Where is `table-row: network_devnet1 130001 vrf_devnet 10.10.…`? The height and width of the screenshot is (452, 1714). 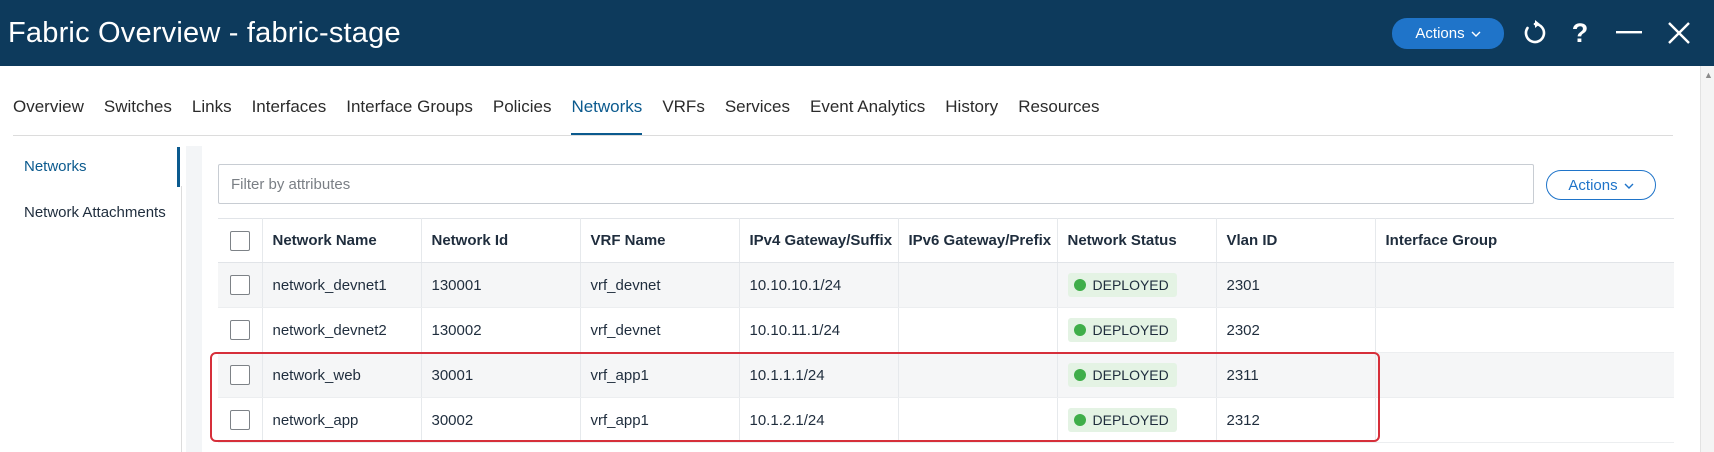 table-row: network_devnet1 130001 vrf_devnet 10.10.… is located at coordinates (946, 285).